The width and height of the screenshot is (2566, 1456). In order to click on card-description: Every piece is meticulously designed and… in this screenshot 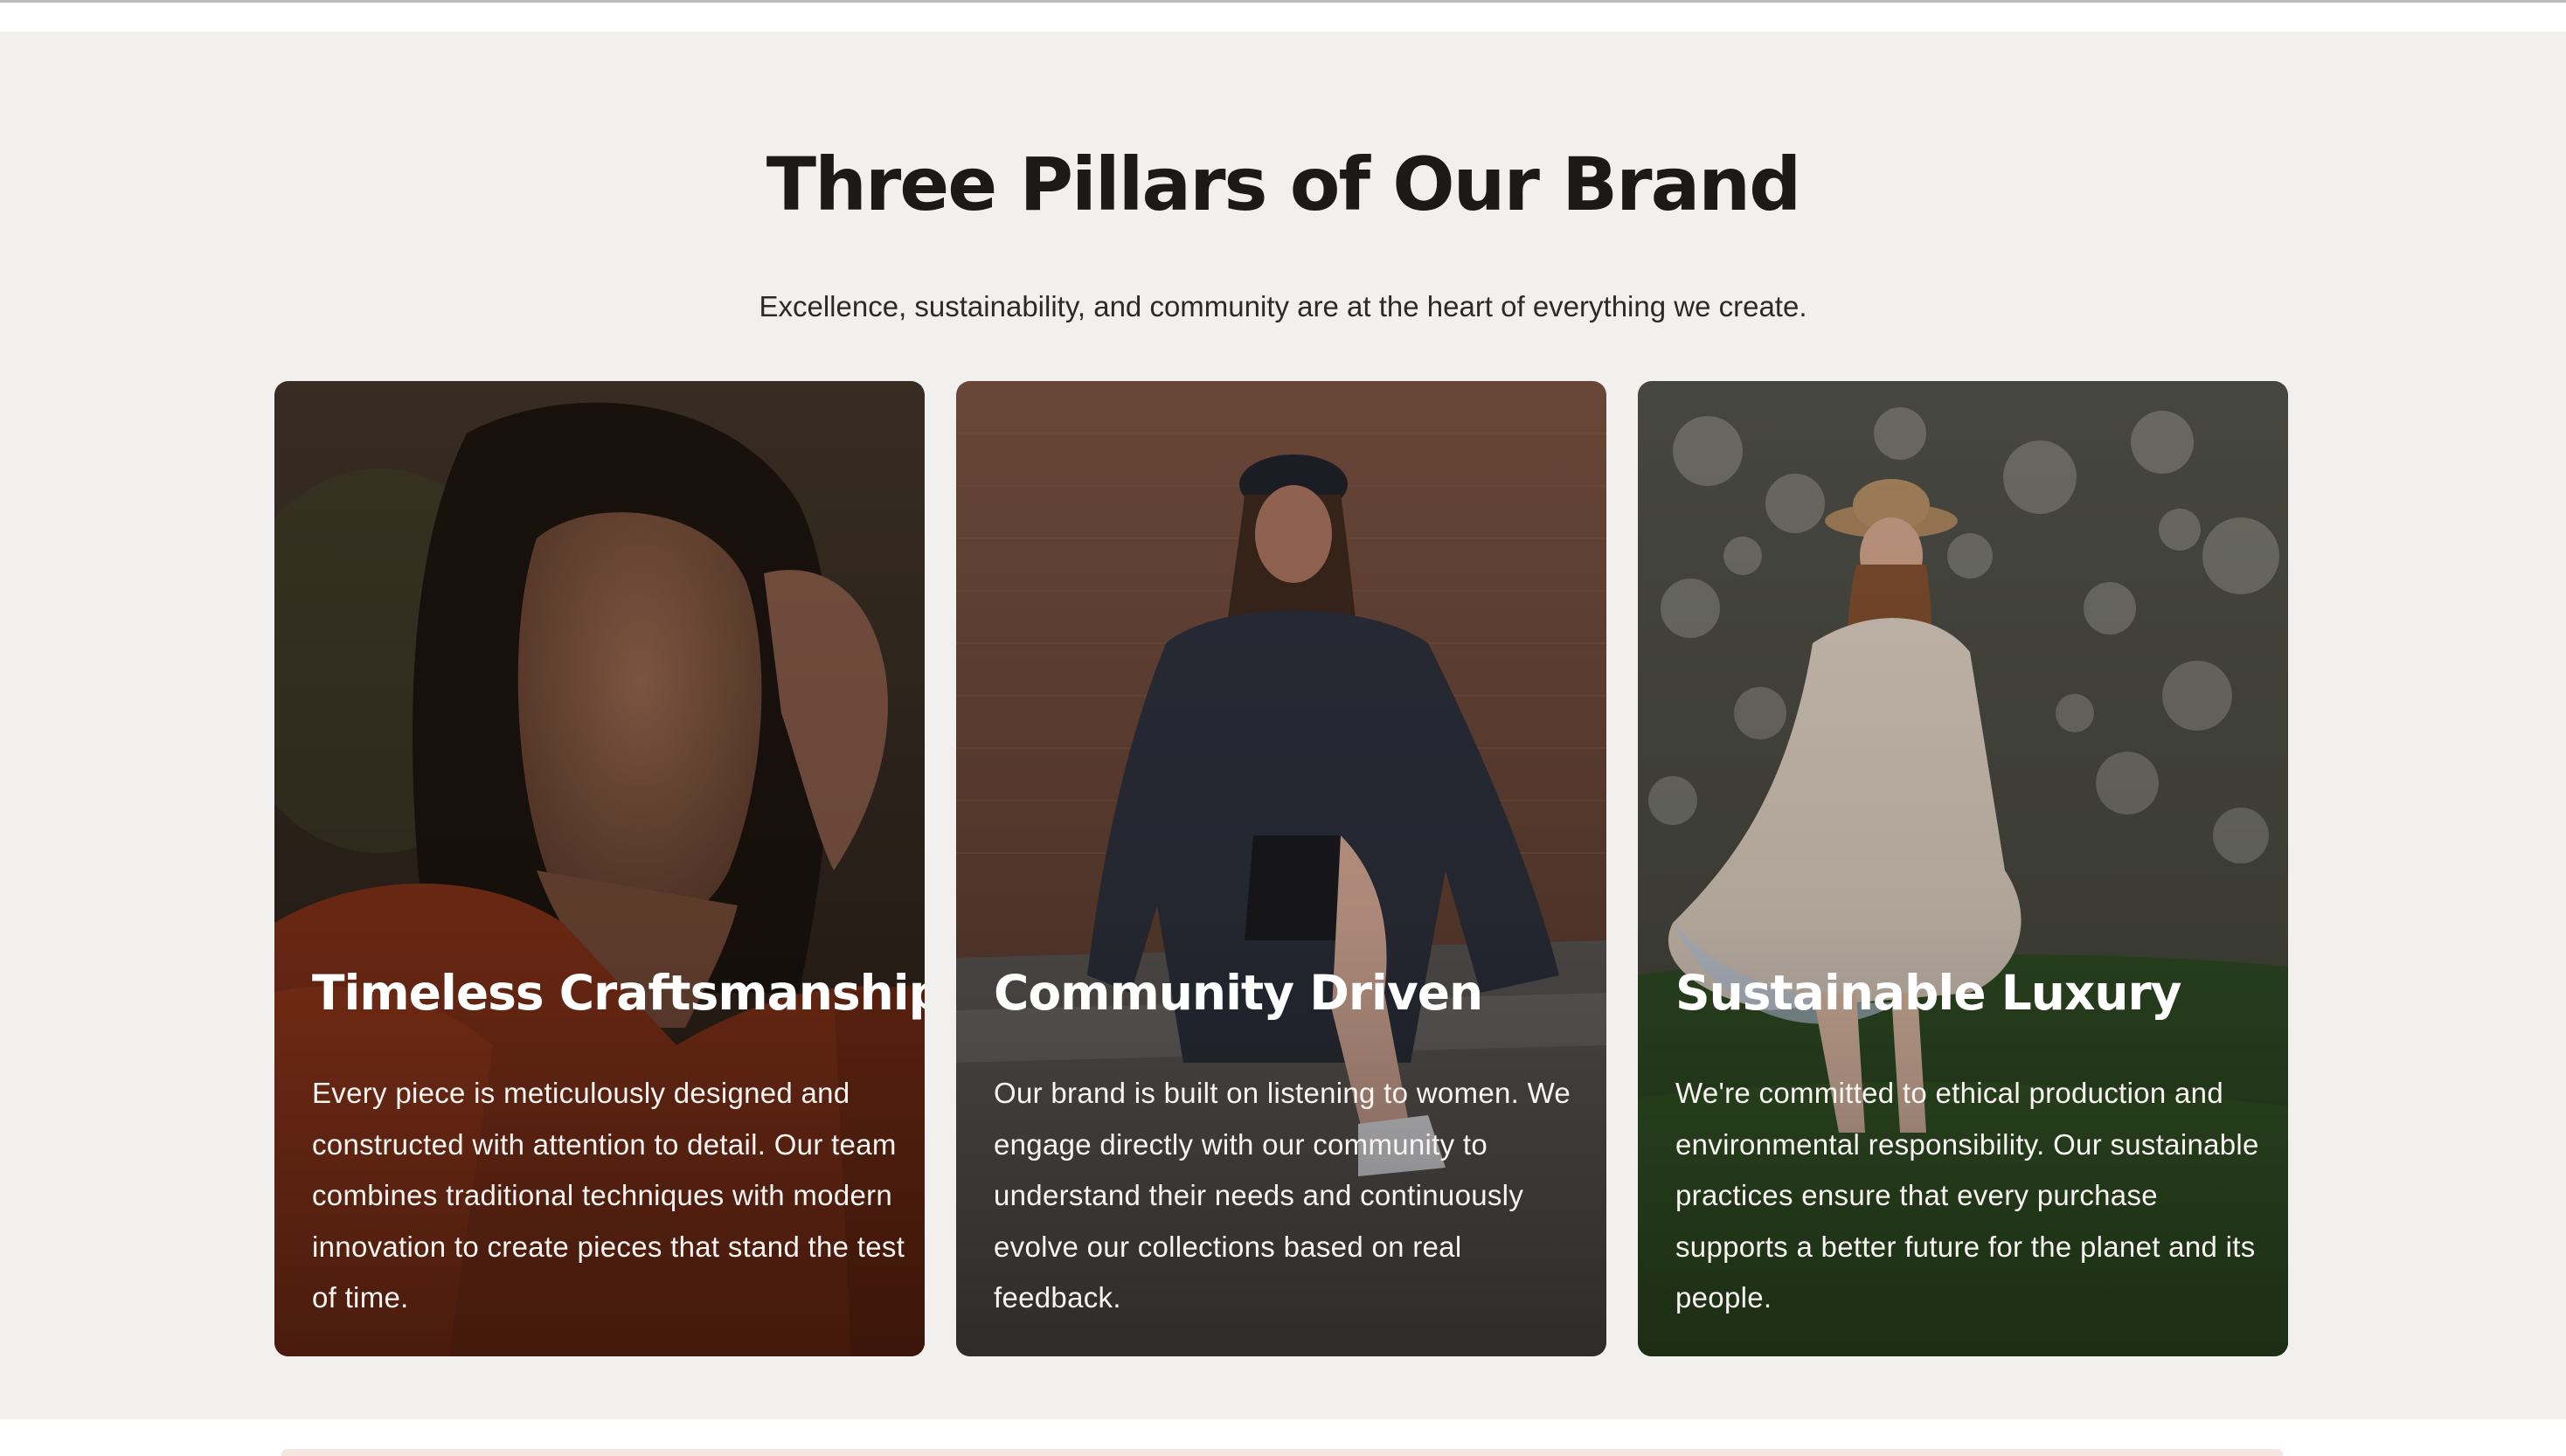, I will do `click(608, 1195)`.